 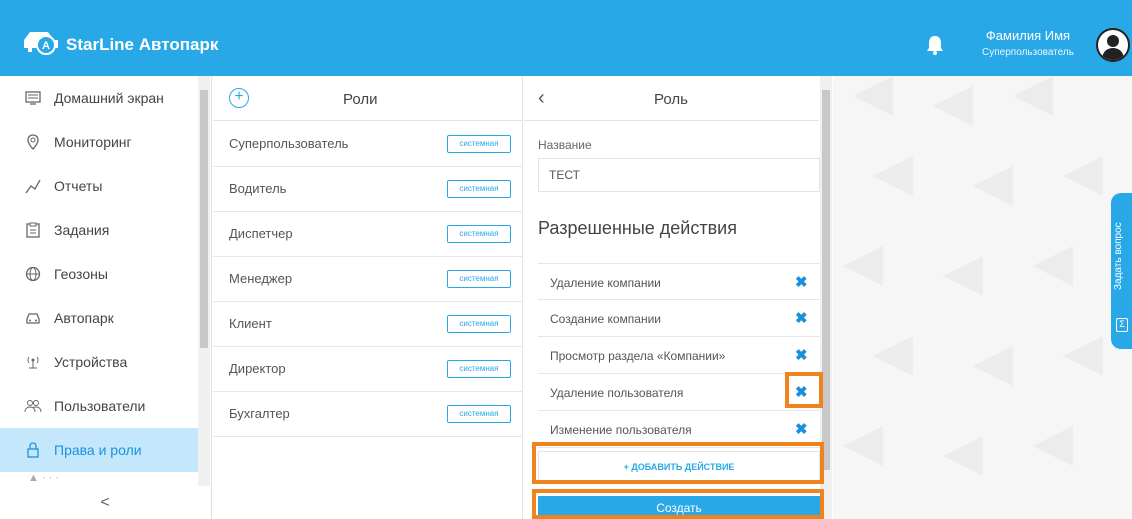 I want to click on sidebar-item-label: Права и роли, so click(x=98, y=450).